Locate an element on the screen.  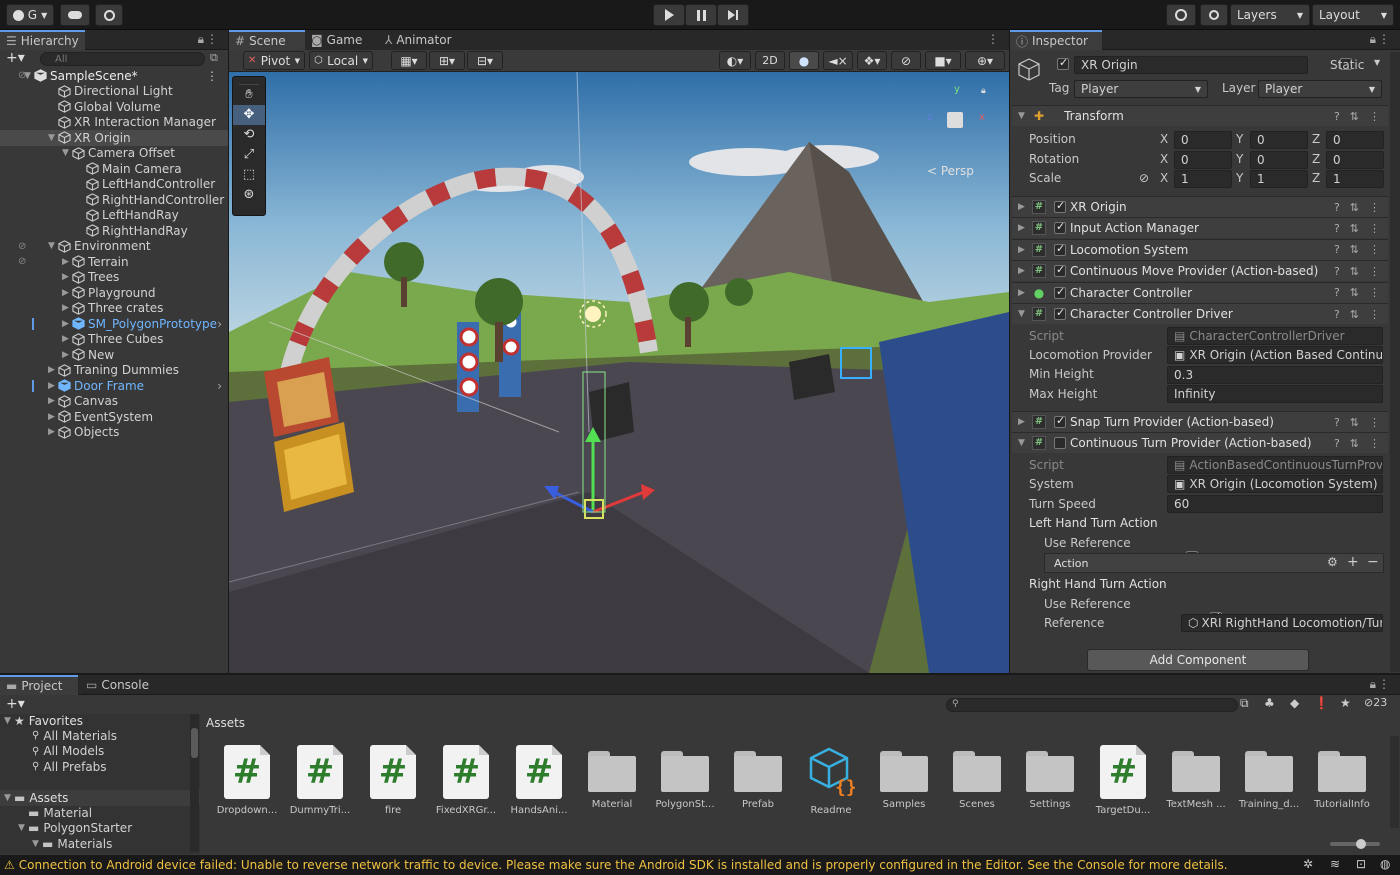
cloud-button is located at coordinates (75, 15).